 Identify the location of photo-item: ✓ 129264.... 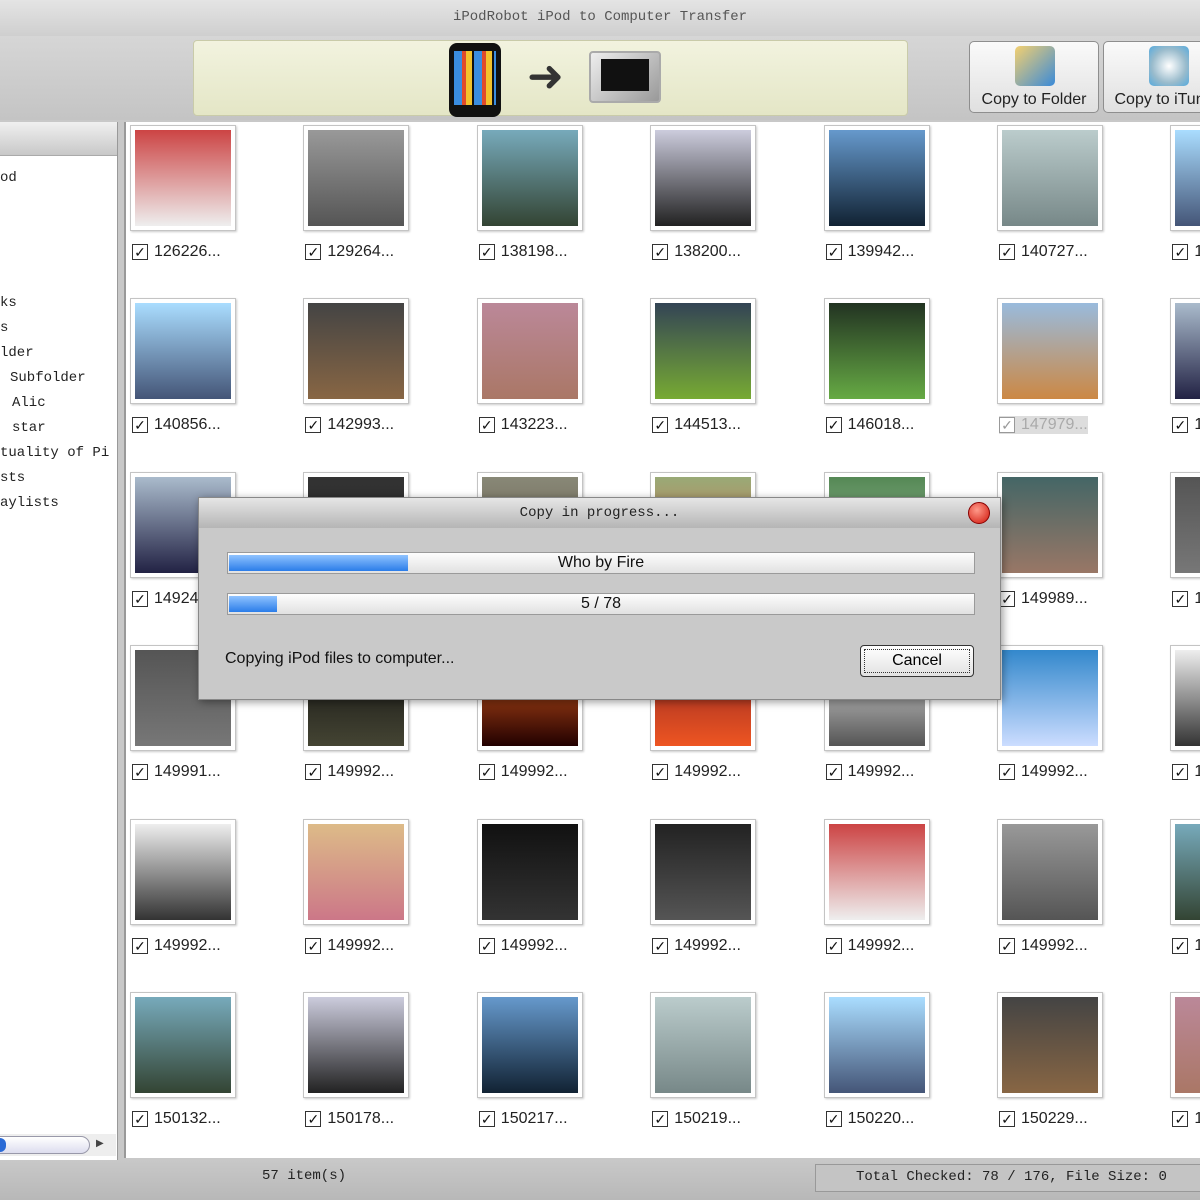
(378, 200).